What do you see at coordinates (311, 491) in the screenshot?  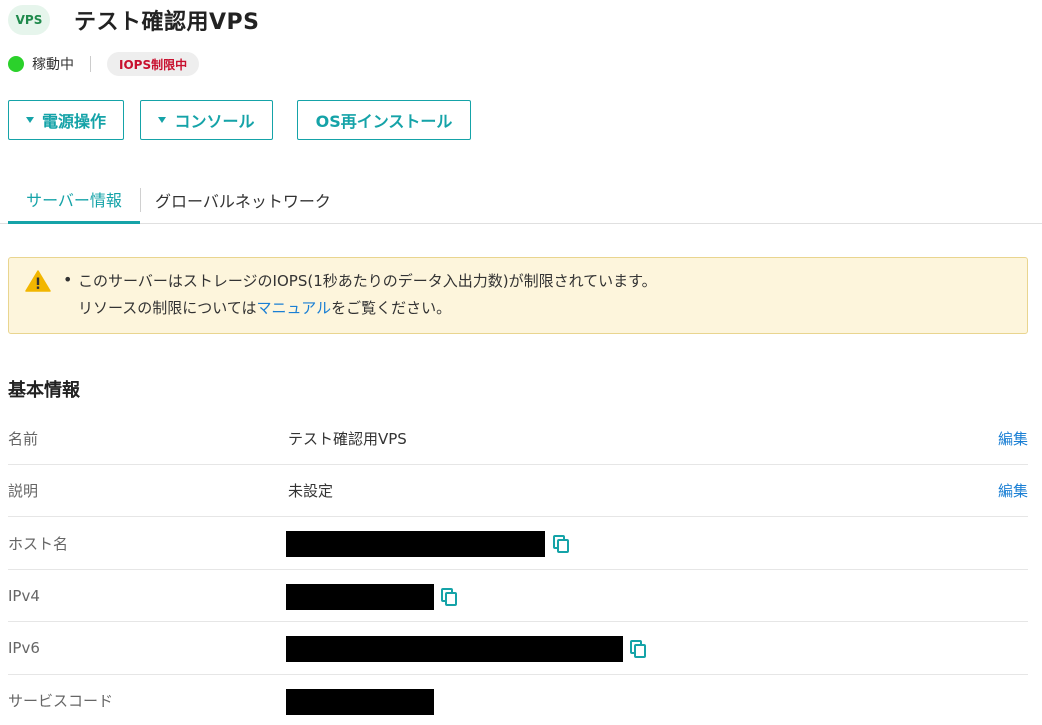 I see `info-value-description: 未設定` at bounding box center [311, 491].